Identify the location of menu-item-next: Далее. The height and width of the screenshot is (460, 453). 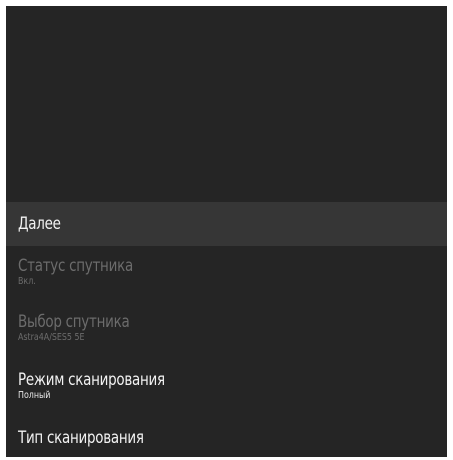
(226, 224).